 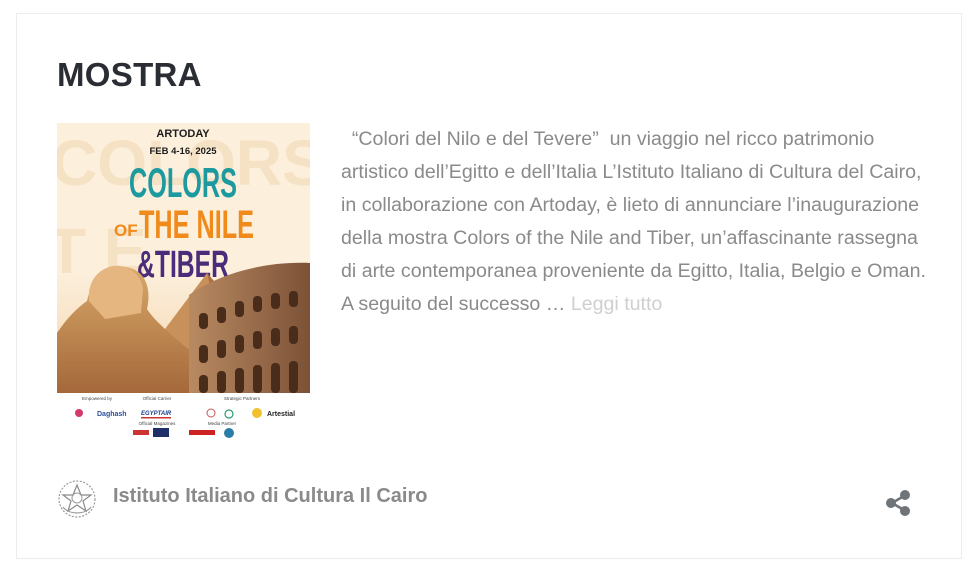 I want to click on author-avatar, so click(x=77, y=499).